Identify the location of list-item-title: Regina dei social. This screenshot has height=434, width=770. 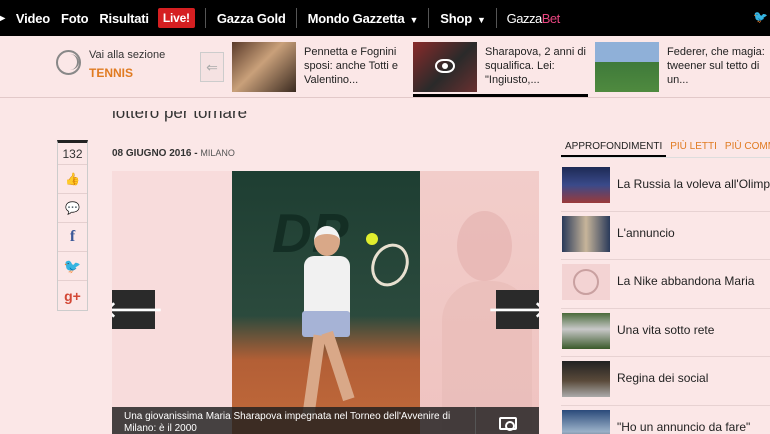
(663, 378).